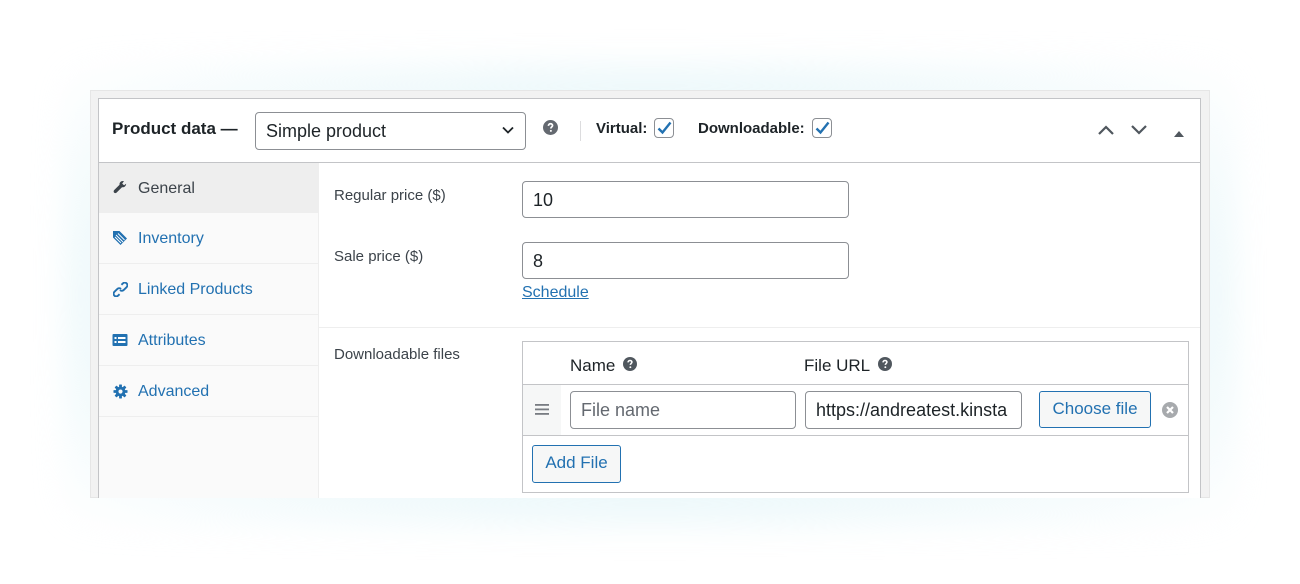 The width and height of the screenshot is (1300, 584). I want to click on tab-general: General, so click(208, 188).